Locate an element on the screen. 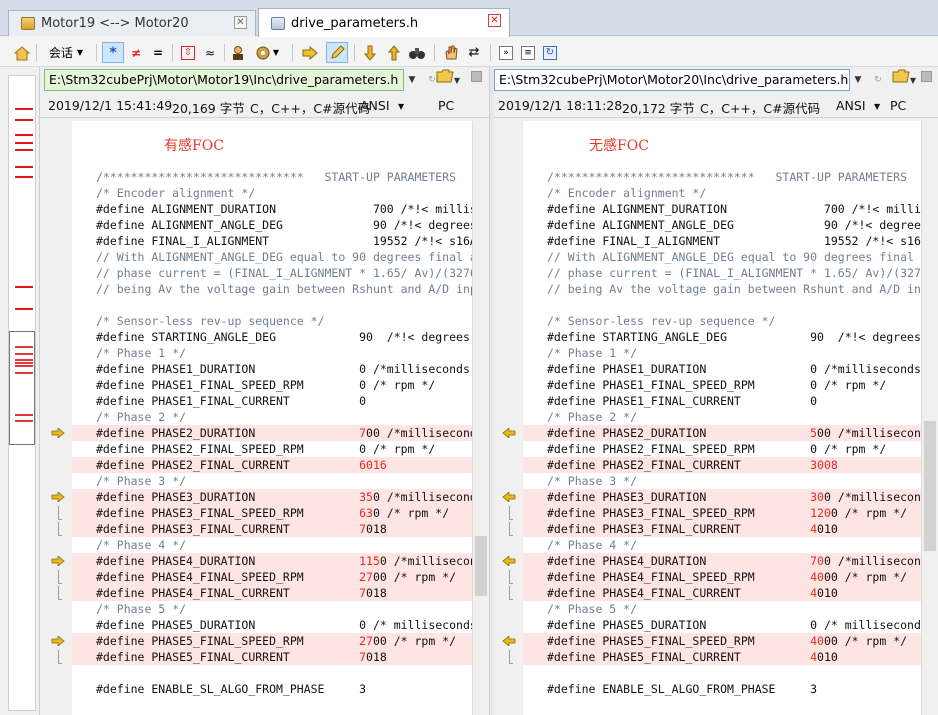 The width and height of the screenshot is (938, 715). code-line: #define PHASE5_FINAL_CURRENT 4010 is located at coordinates (722, 657).